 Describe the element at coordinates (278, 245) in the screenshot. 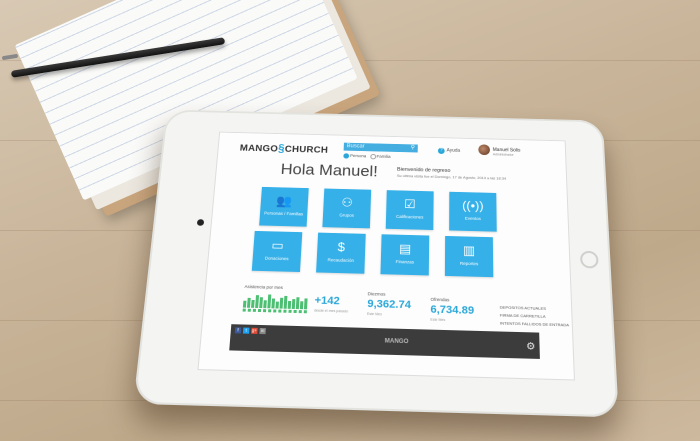

I see `cash-icon: ▭` at that location.